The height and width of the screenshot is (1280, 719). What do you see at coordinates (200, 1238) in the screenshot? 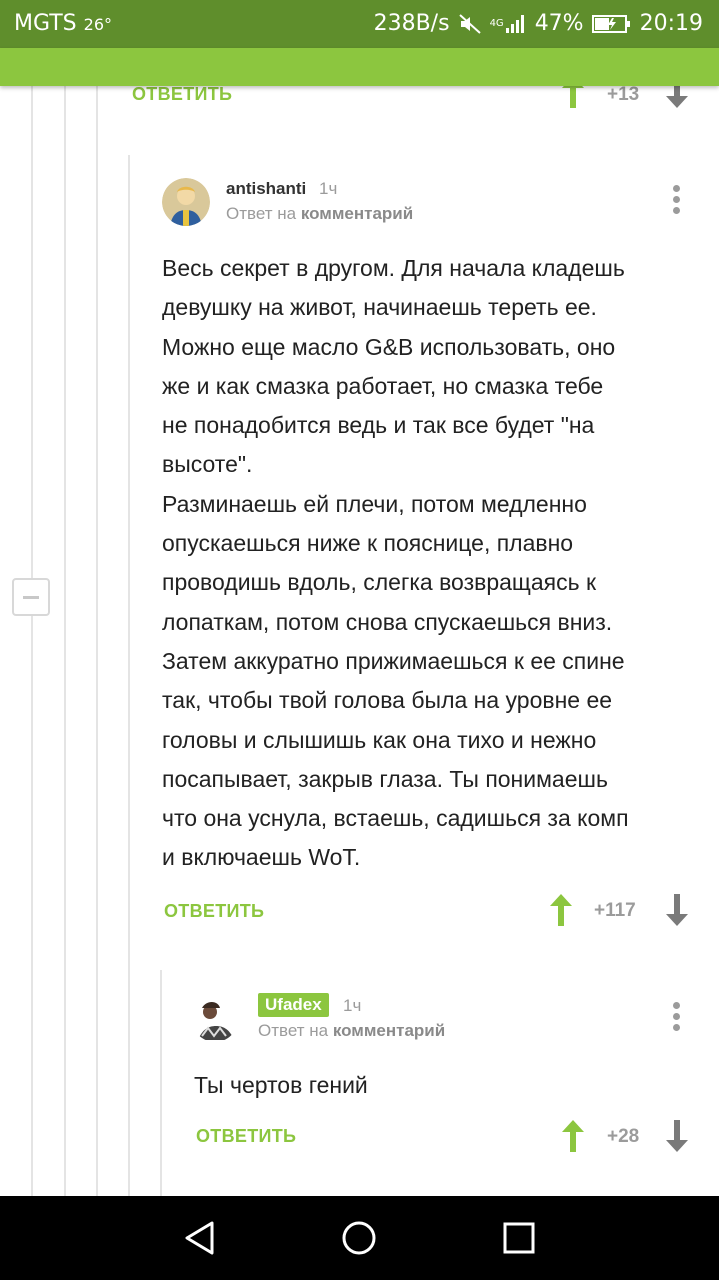
I see `back-icon` at bounding box center [200, 1238].